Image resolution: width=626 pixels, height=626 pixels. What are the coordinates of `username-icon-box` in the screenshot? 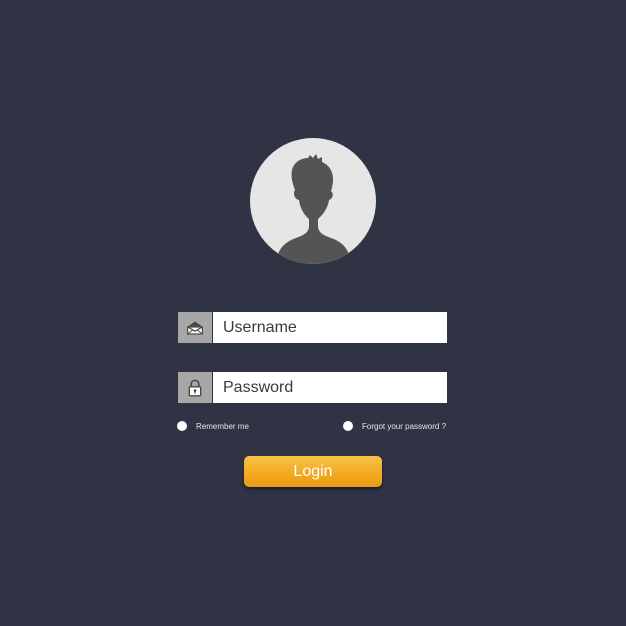 It's located at (195, 327).